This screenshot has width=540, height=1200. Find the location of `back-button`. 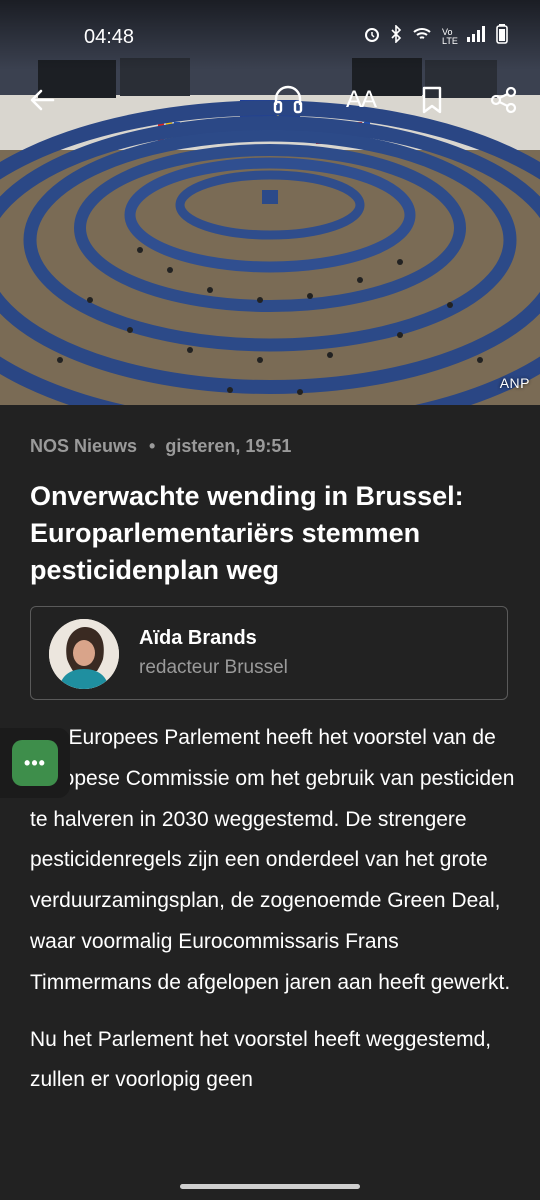

back-button is located at coordinates (42, 100).